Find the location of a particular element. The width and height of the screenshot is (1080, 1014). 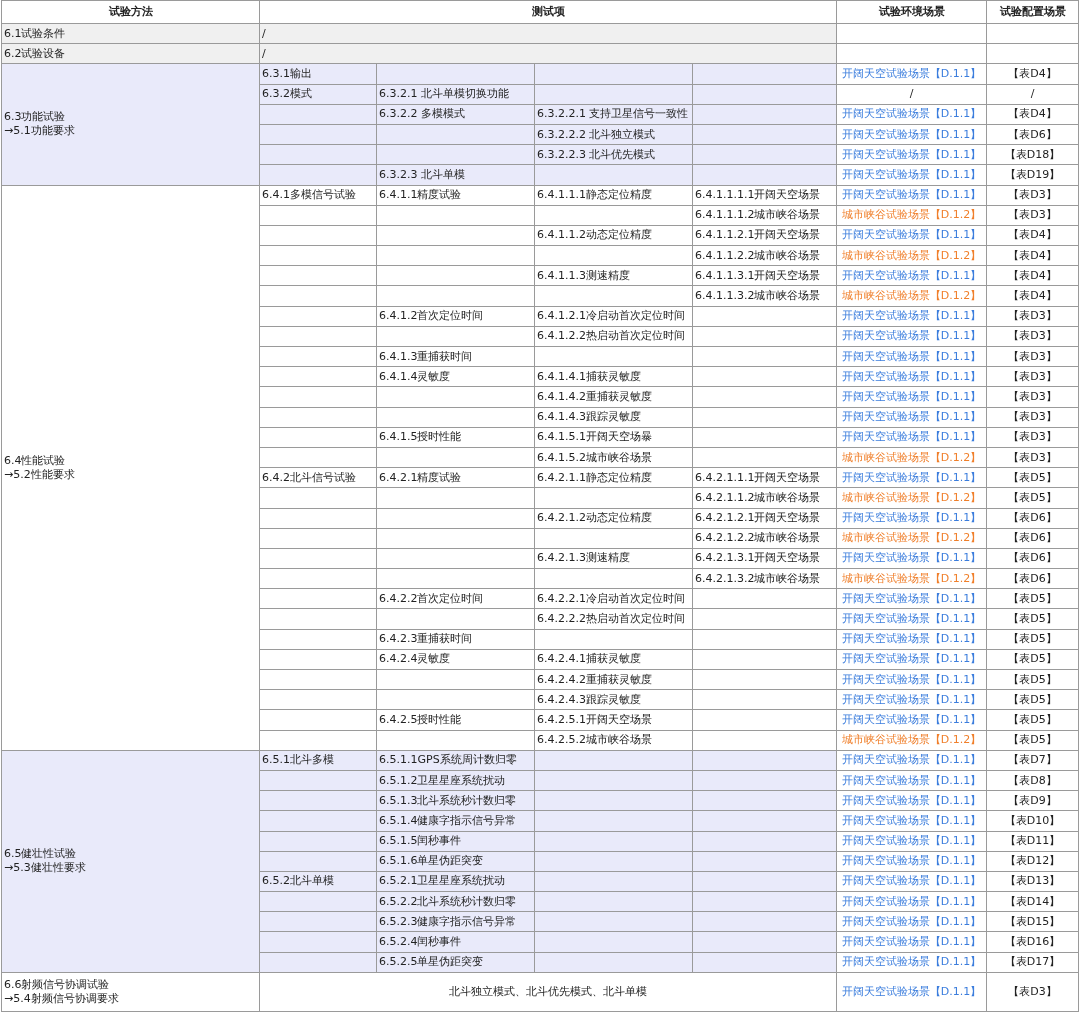

column-header: 试验配置场景 is located at coordinates (1032, 12).